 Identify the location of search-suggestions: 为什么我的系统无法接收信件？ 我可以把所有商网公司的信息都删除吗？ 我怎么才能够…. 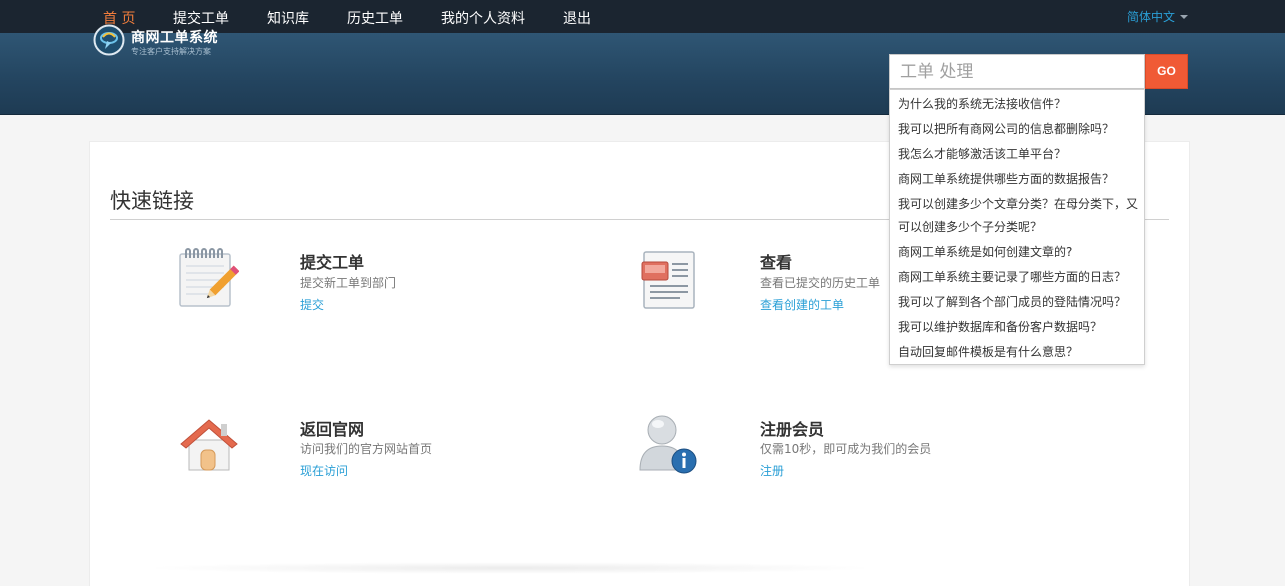
(1017, 227).